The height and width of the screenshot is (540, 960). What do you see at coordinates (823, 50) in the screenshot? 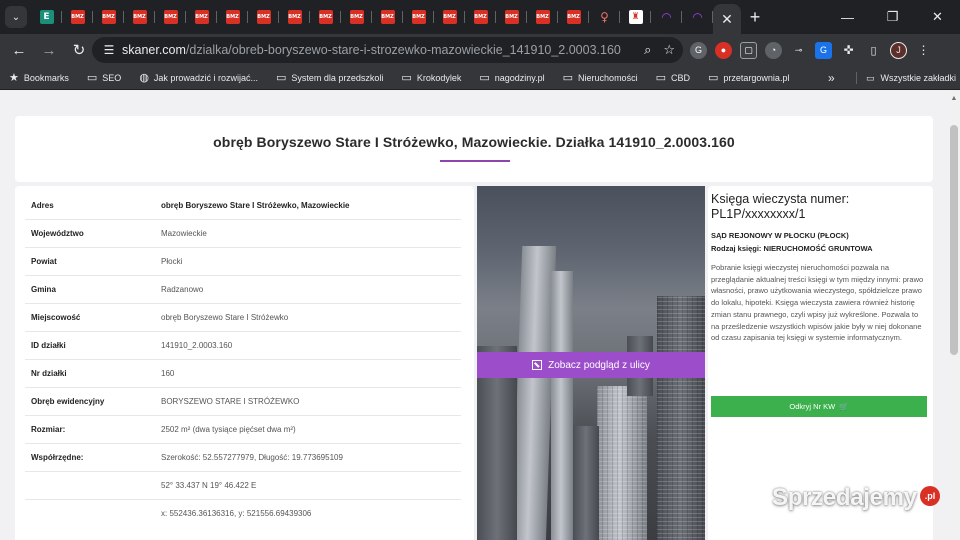
I see `extension-translate-icon: G` at bounding box center [823, 50].